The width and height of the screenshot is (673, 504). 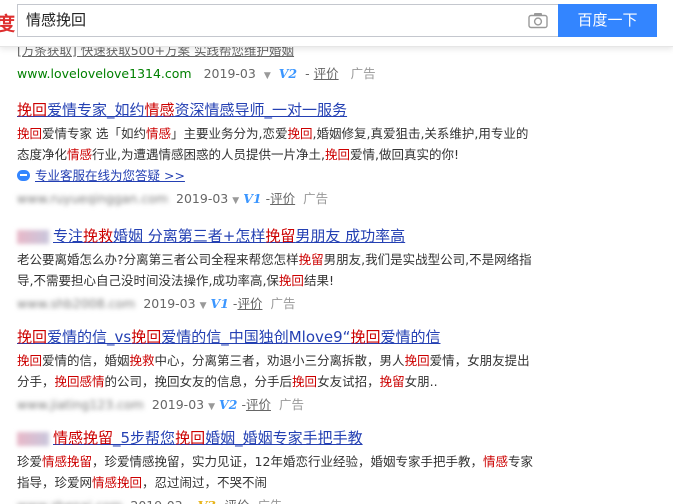 I want to click on camera-icon, so click(x=538, y=20).